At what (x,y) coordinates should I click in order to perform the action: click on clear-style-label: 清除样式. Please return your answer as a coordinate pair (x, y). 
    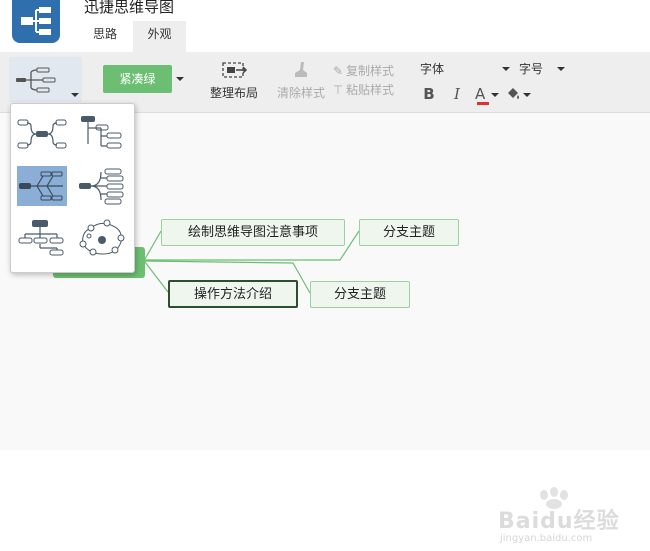
    Looking at the image, I should click on (300, 93).